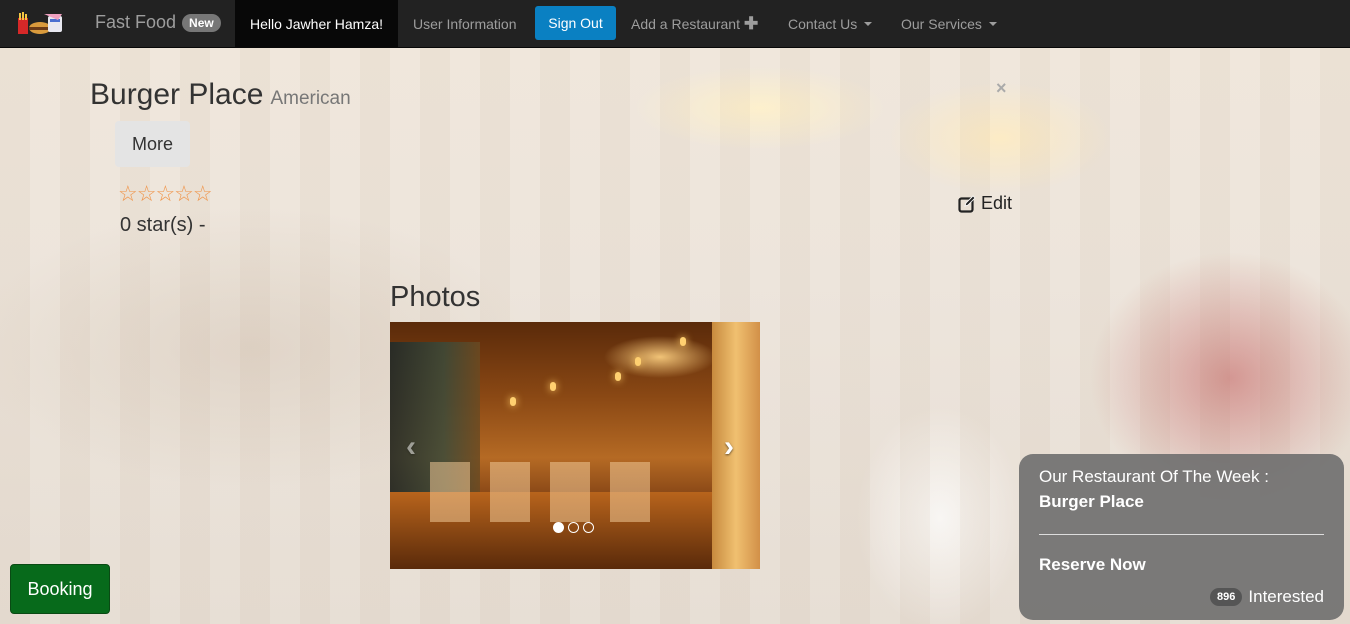 This screenshot has width=1350, height=624. Describe the element at coordinates (1286, 596) in the screenshot. I see `interested-label: Interested` at that location.